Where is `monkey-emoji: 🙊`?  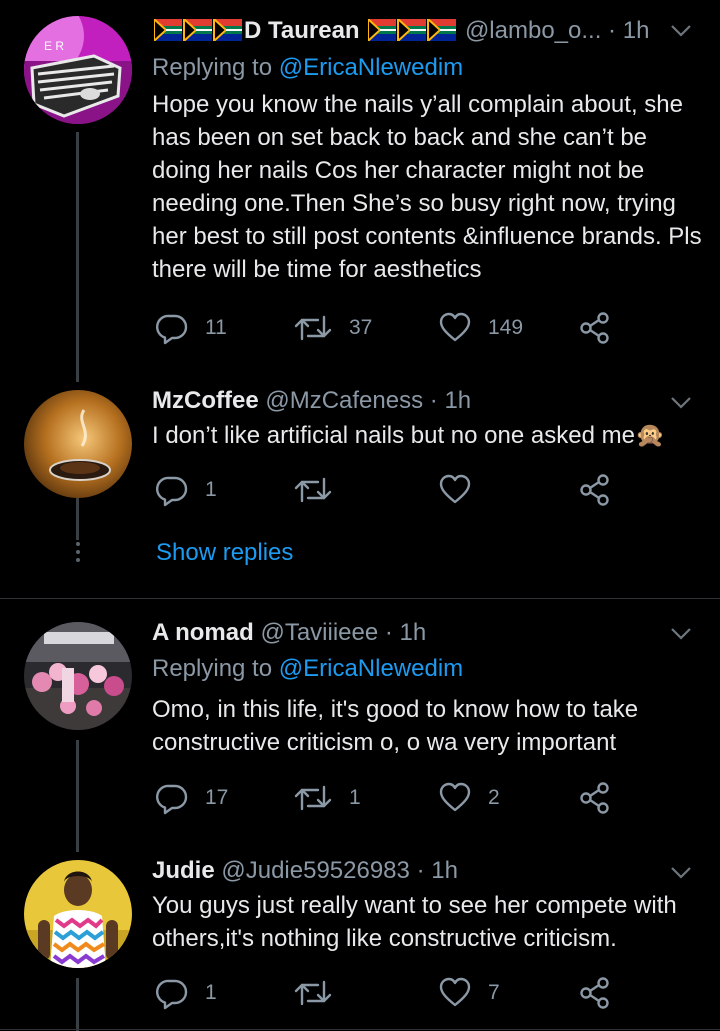
monkey-emoji: 🙊 is located at coordinates (649, 435).